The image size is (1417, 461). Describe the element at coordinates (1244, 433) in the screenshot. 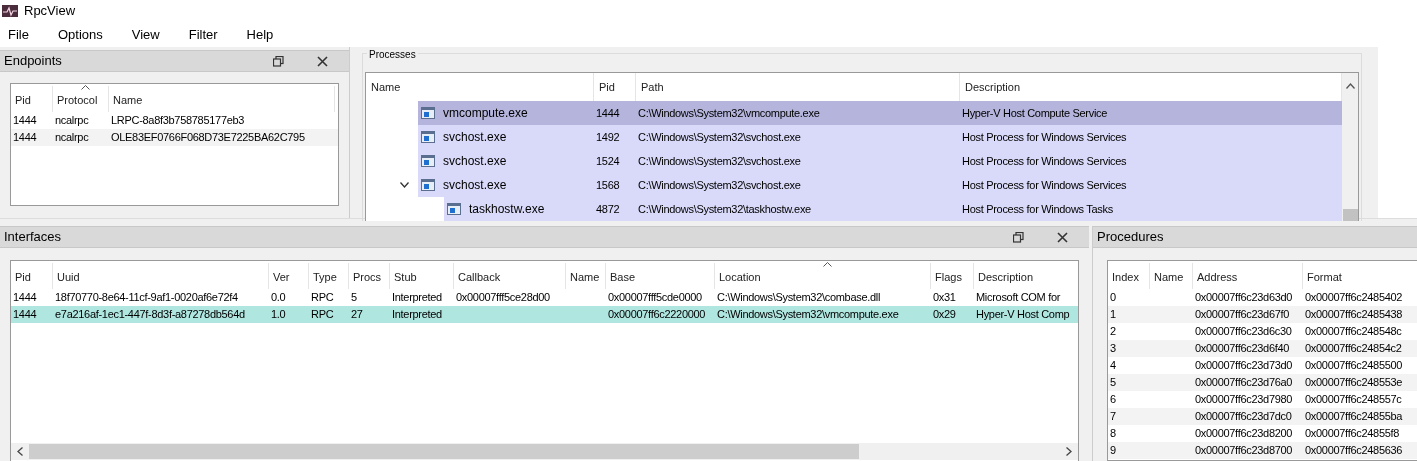

I see `table-cell: 0x00007ff6c23d8200` at that location.